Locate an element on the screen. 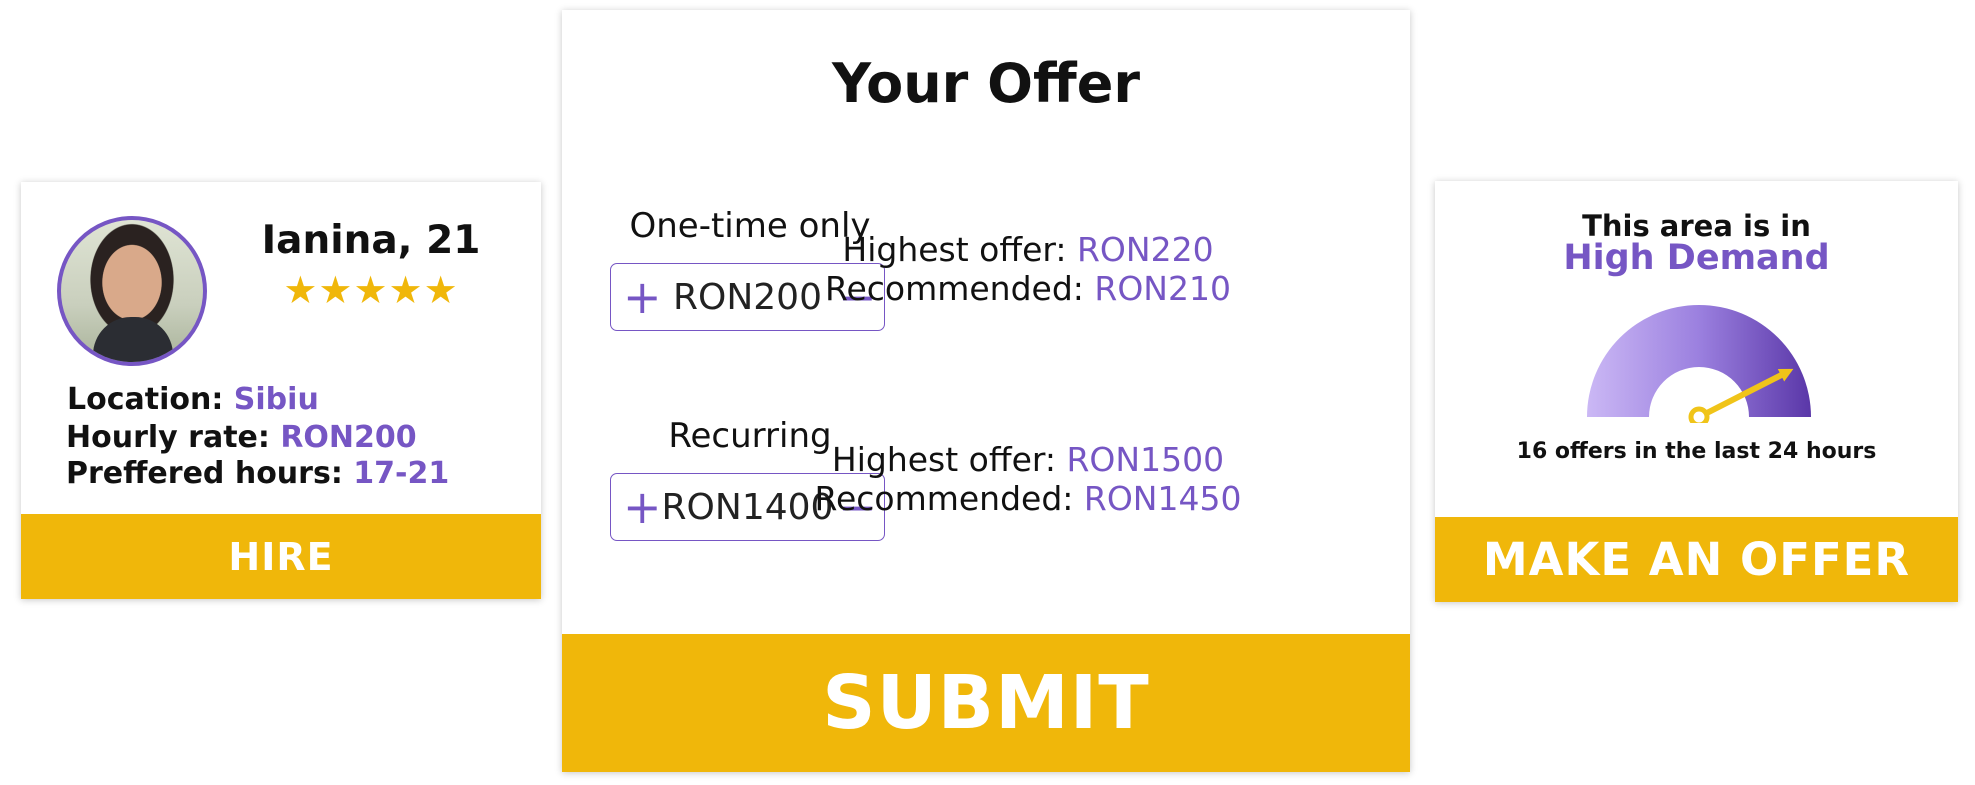 The image size is (1975, 785). make-an-offer-button: MAKE AN OFFER is located at coordinates (1696, 559).